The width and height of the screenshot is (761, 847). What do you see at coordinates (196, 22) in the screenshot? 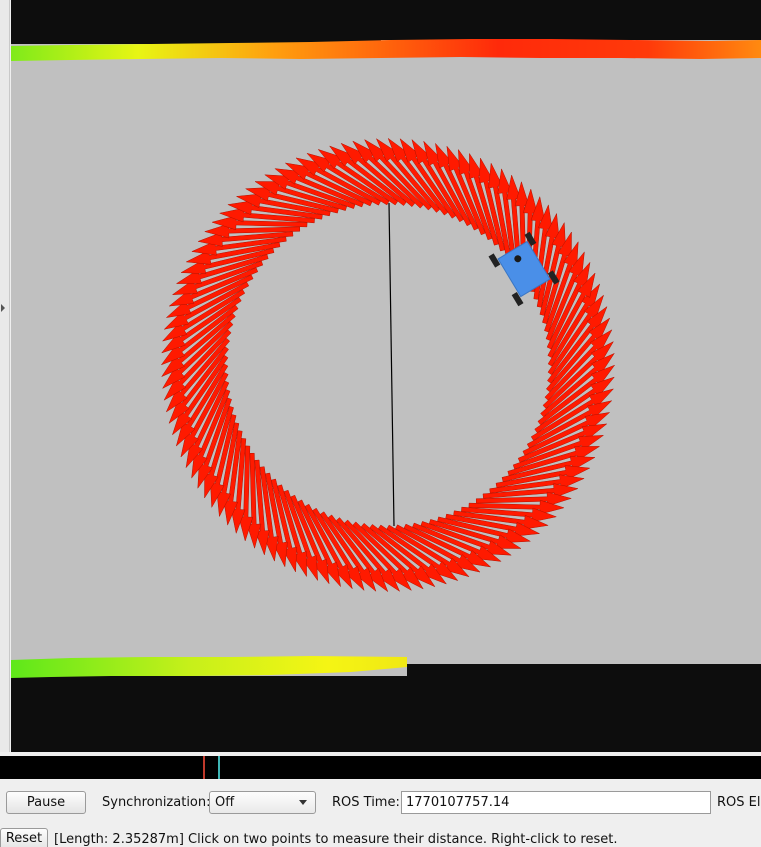
I see `occupancy-wall-top` at bounding box center [196, 22].